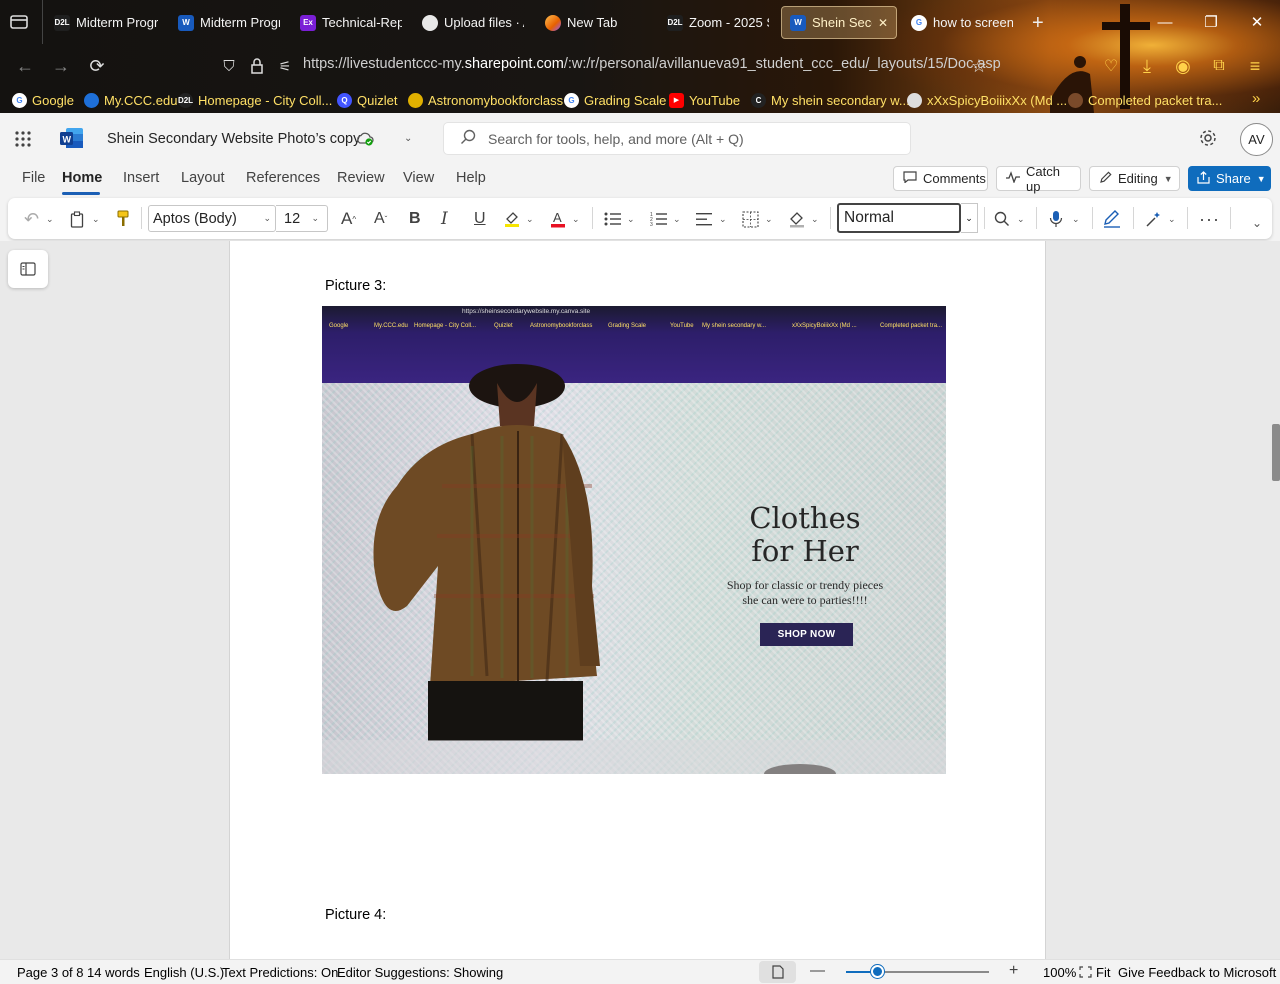  I want to click on lock-icon, so click(257, 66).